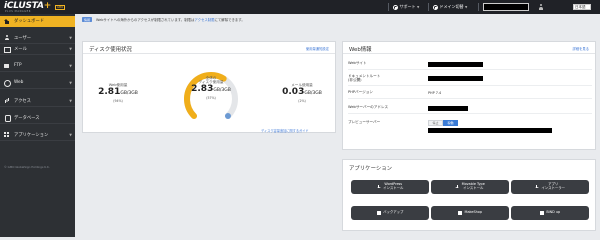 The height and width of the screenshot is (240, 600). I want to click on button-label: MakeShop, so click(473, 212).